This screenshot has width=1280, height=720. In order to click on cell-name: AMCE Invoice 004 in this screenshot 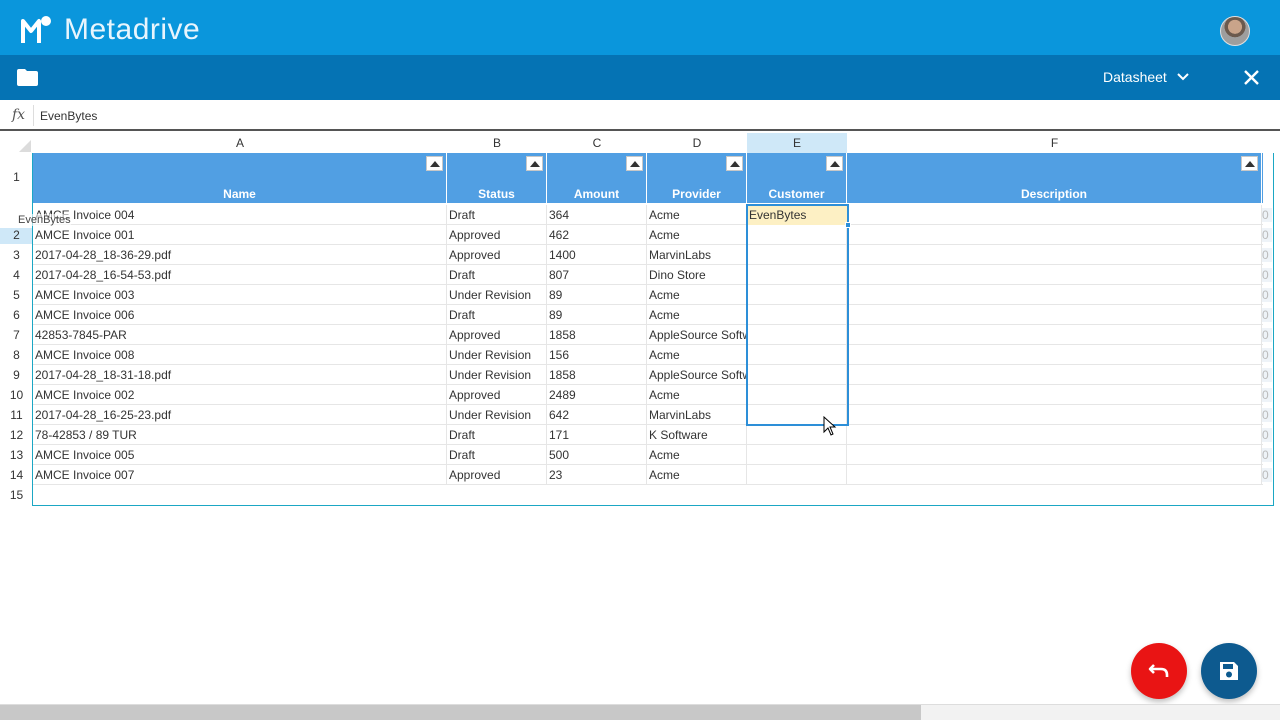, I will do `click(240, 215)`.